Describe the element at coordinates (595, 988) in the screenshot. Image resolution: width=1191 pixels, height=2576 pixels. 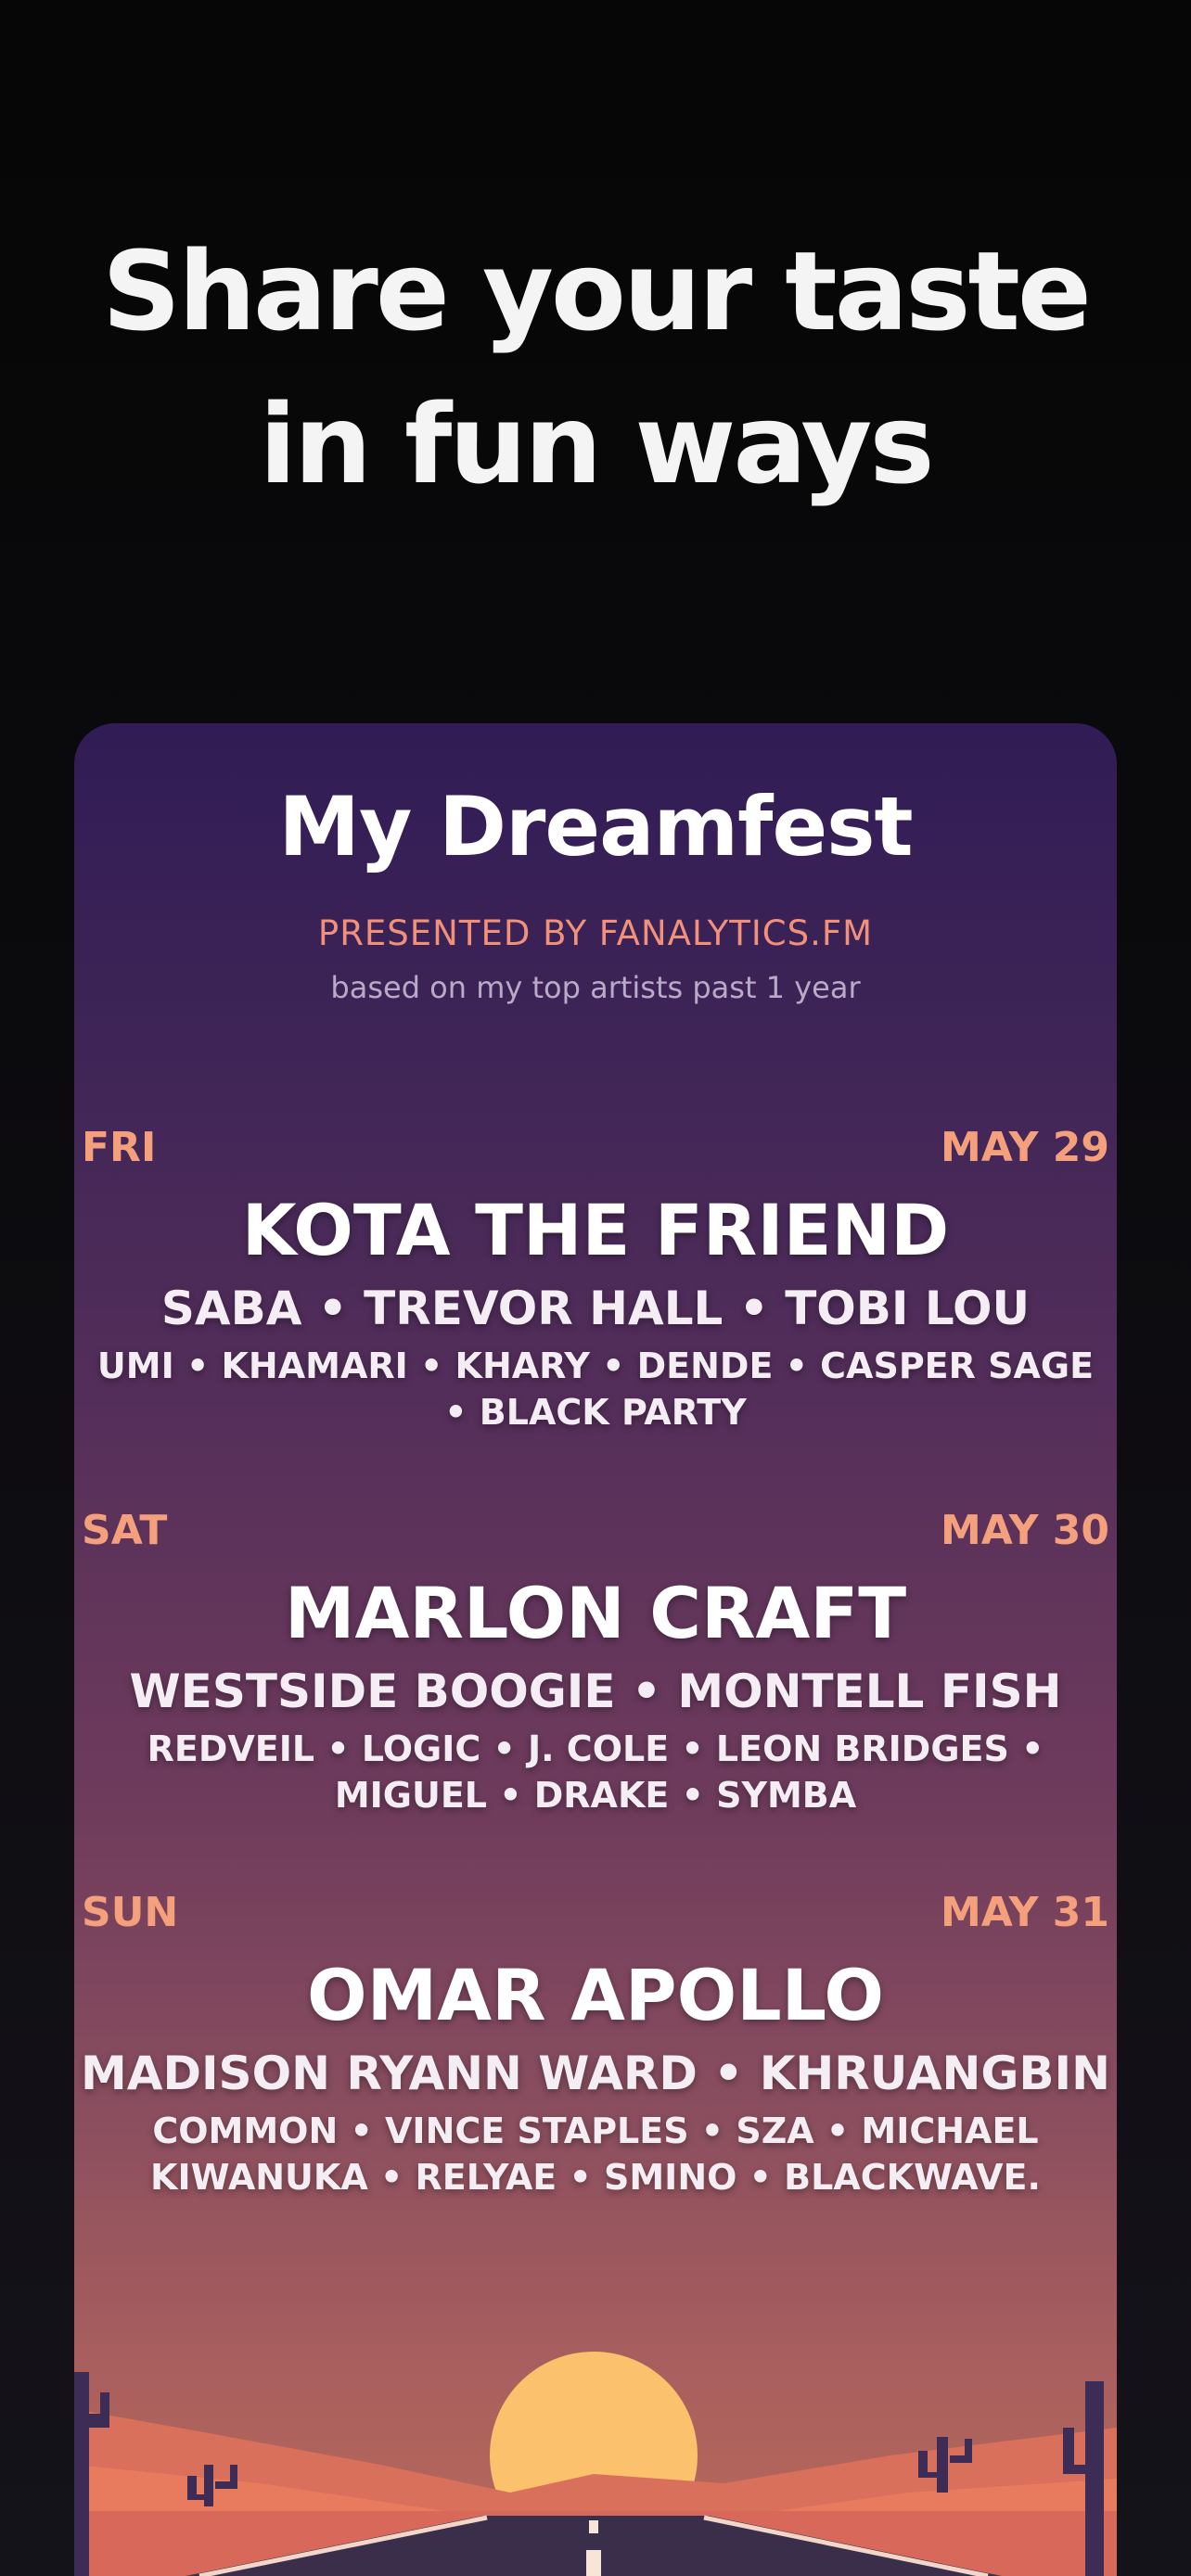
I see `based-on-text: based on my top artists past 1 year` at that location.